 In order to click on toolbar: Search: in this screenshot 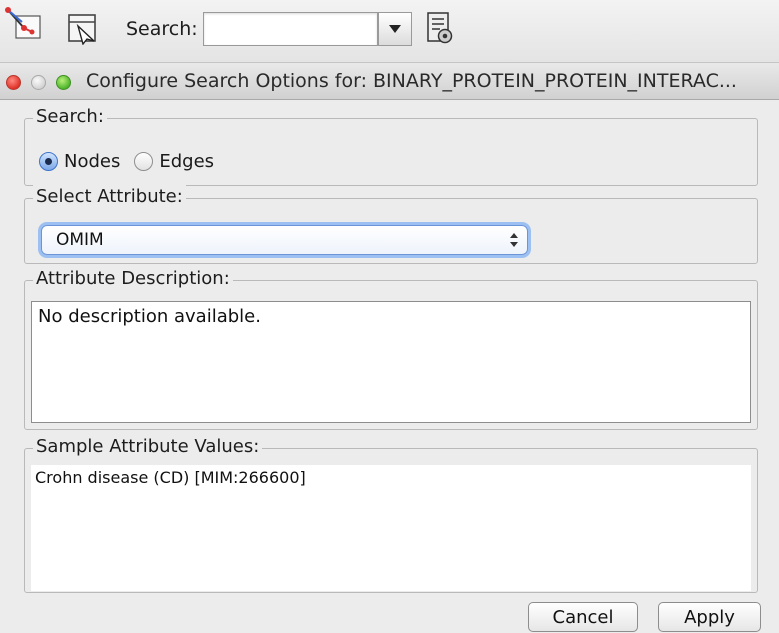, I will do `click(389, 31)`.